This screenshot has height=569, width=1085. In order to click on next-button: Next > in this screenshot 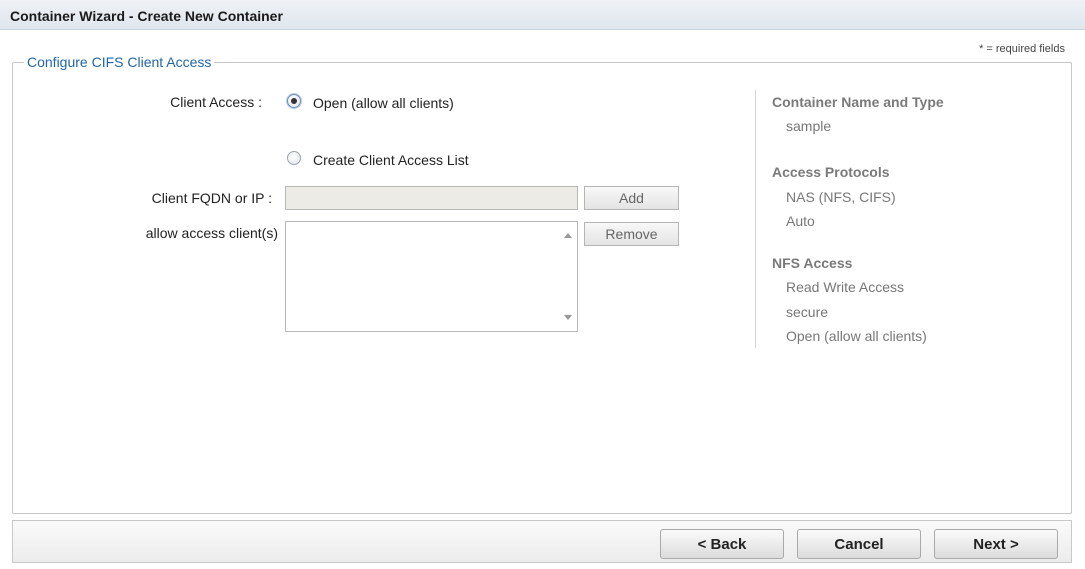, I will do `click(996, 544)`.